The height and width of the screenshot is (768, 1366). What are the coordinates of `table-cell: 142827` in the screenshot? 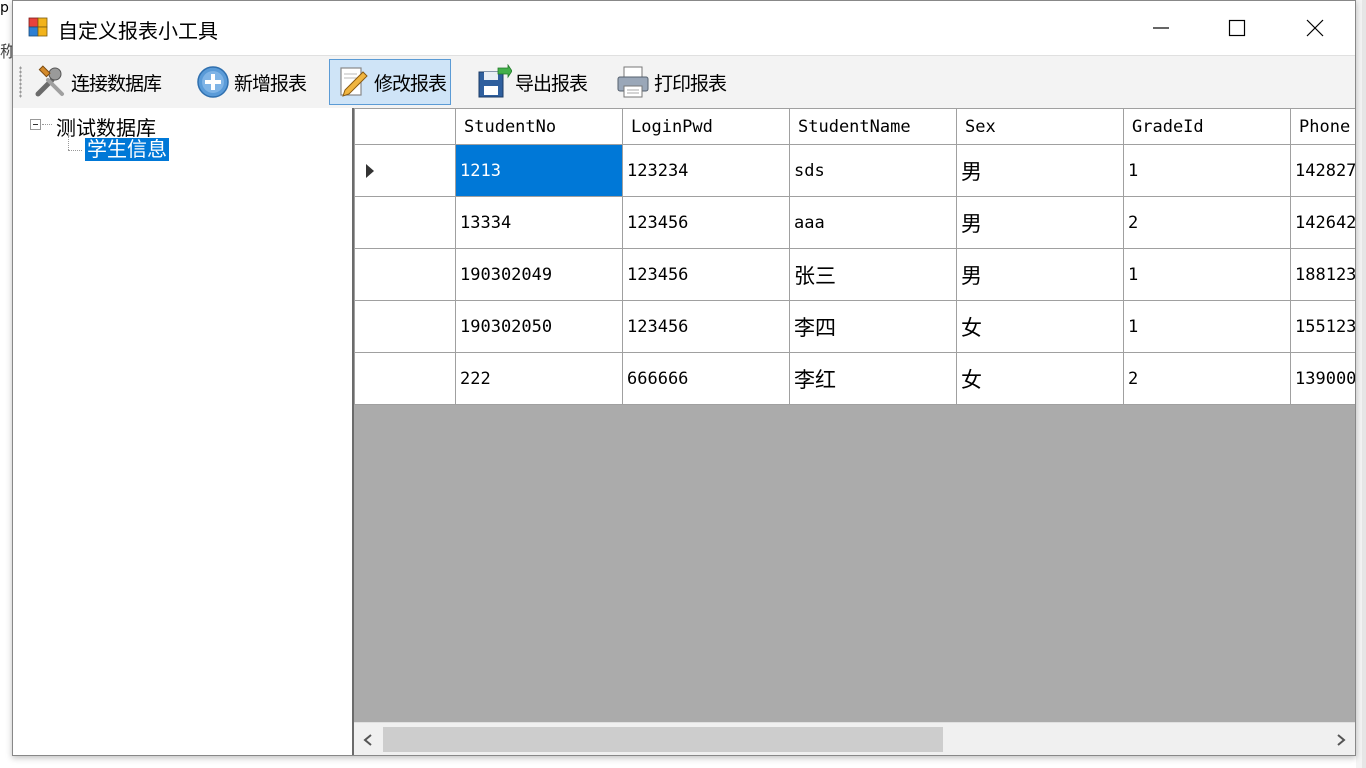 It's located at (1322, 170).